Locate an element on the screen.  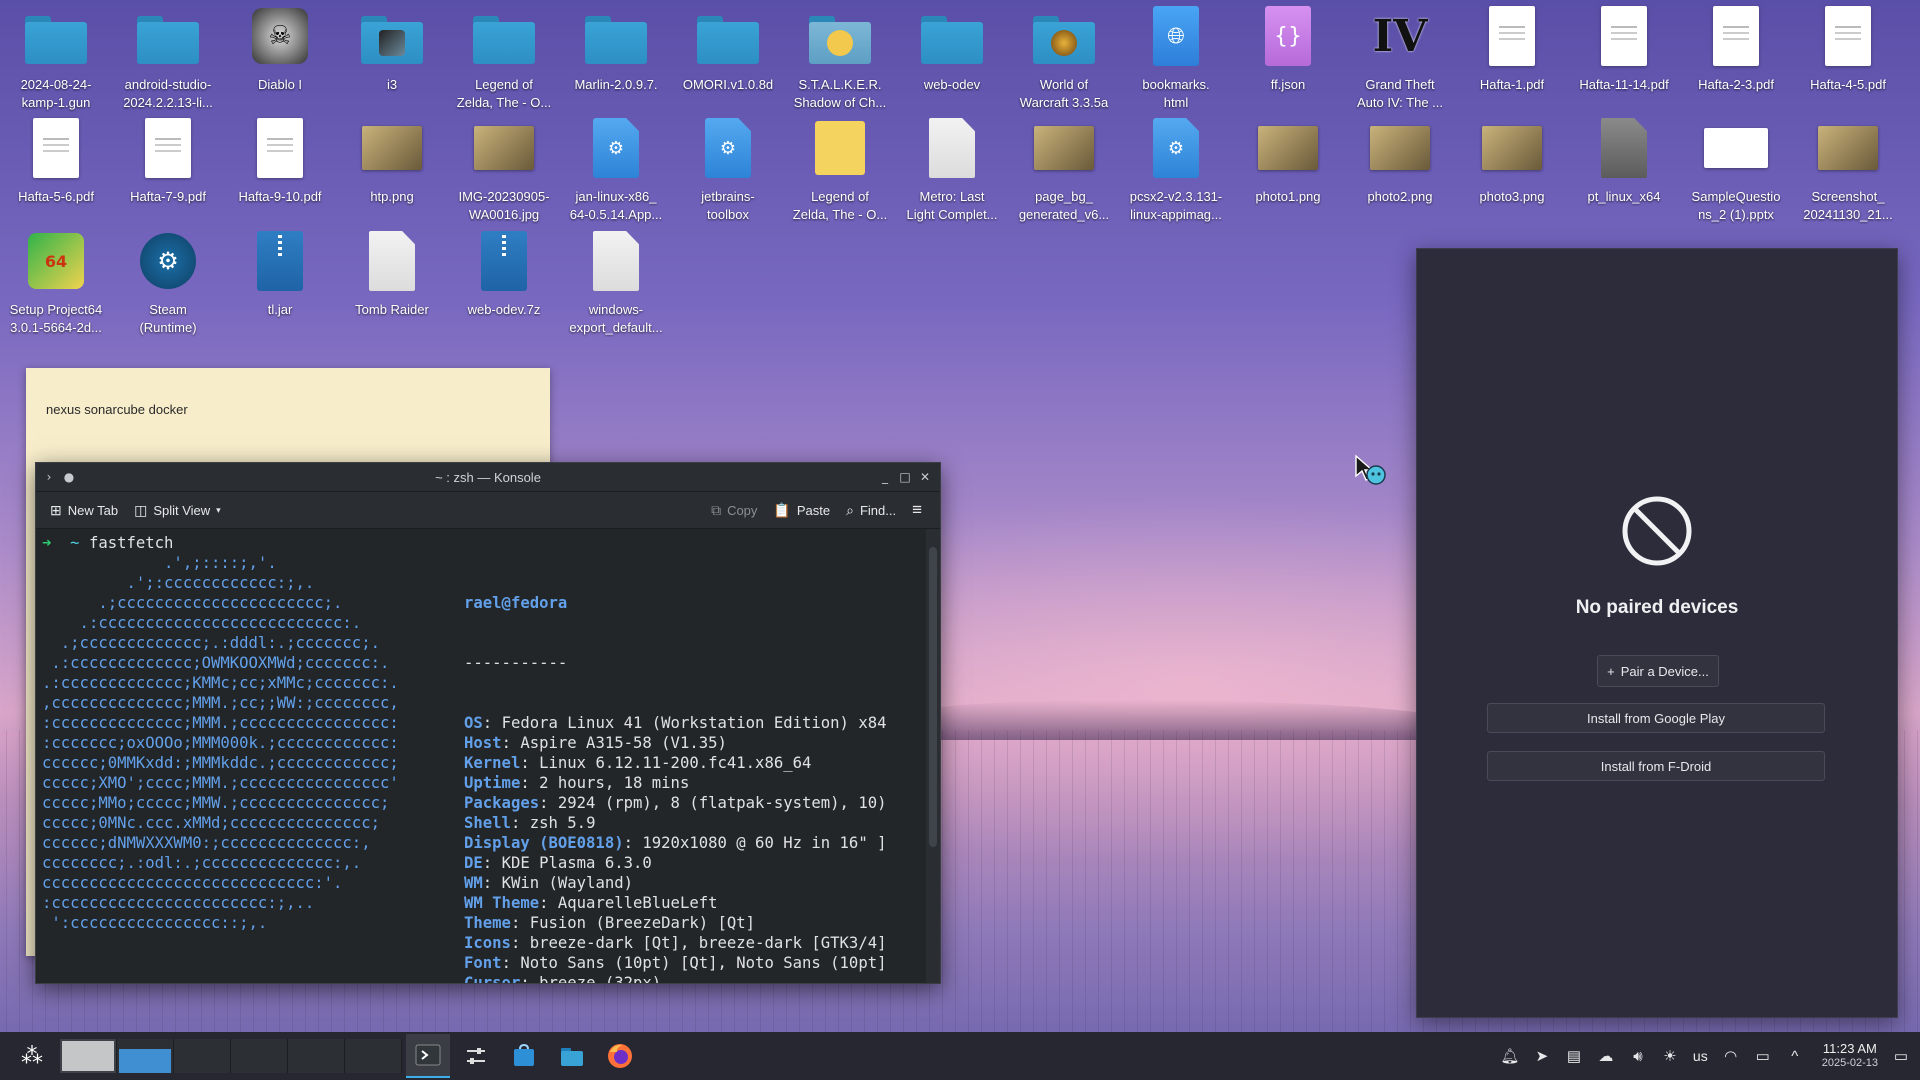
task-konsole is located at coordinates (428, 1056).